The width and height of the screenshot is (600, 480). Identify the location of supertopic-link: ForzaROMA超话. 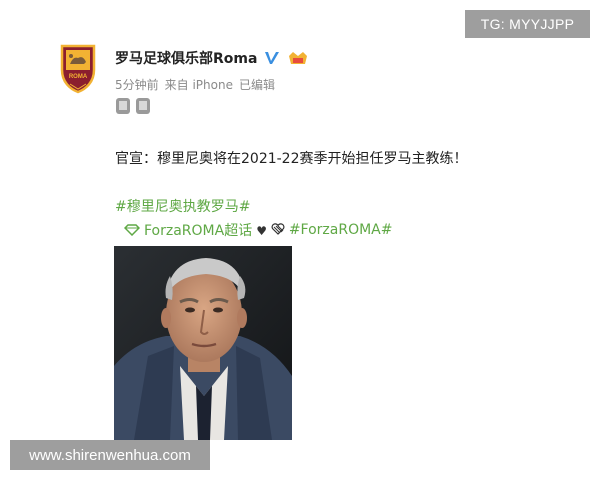
(198, 230).